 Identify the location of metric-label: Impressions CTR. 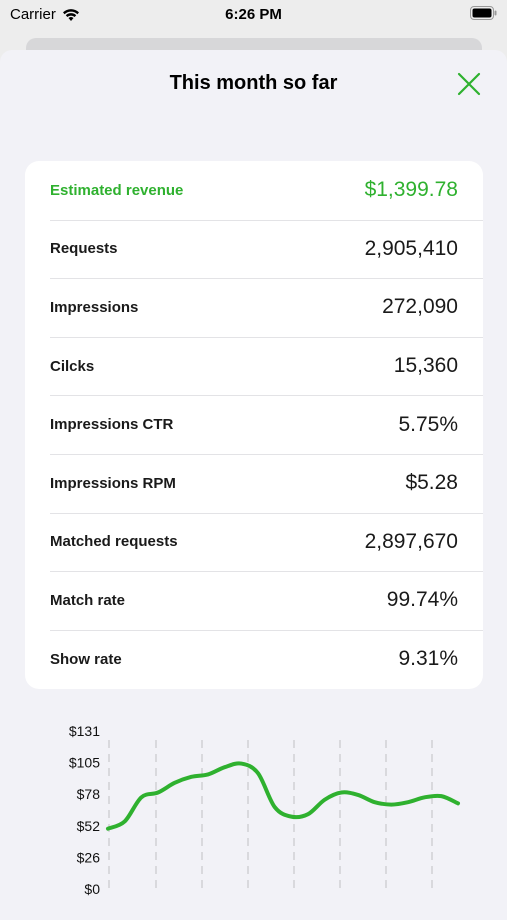
(112, 425).